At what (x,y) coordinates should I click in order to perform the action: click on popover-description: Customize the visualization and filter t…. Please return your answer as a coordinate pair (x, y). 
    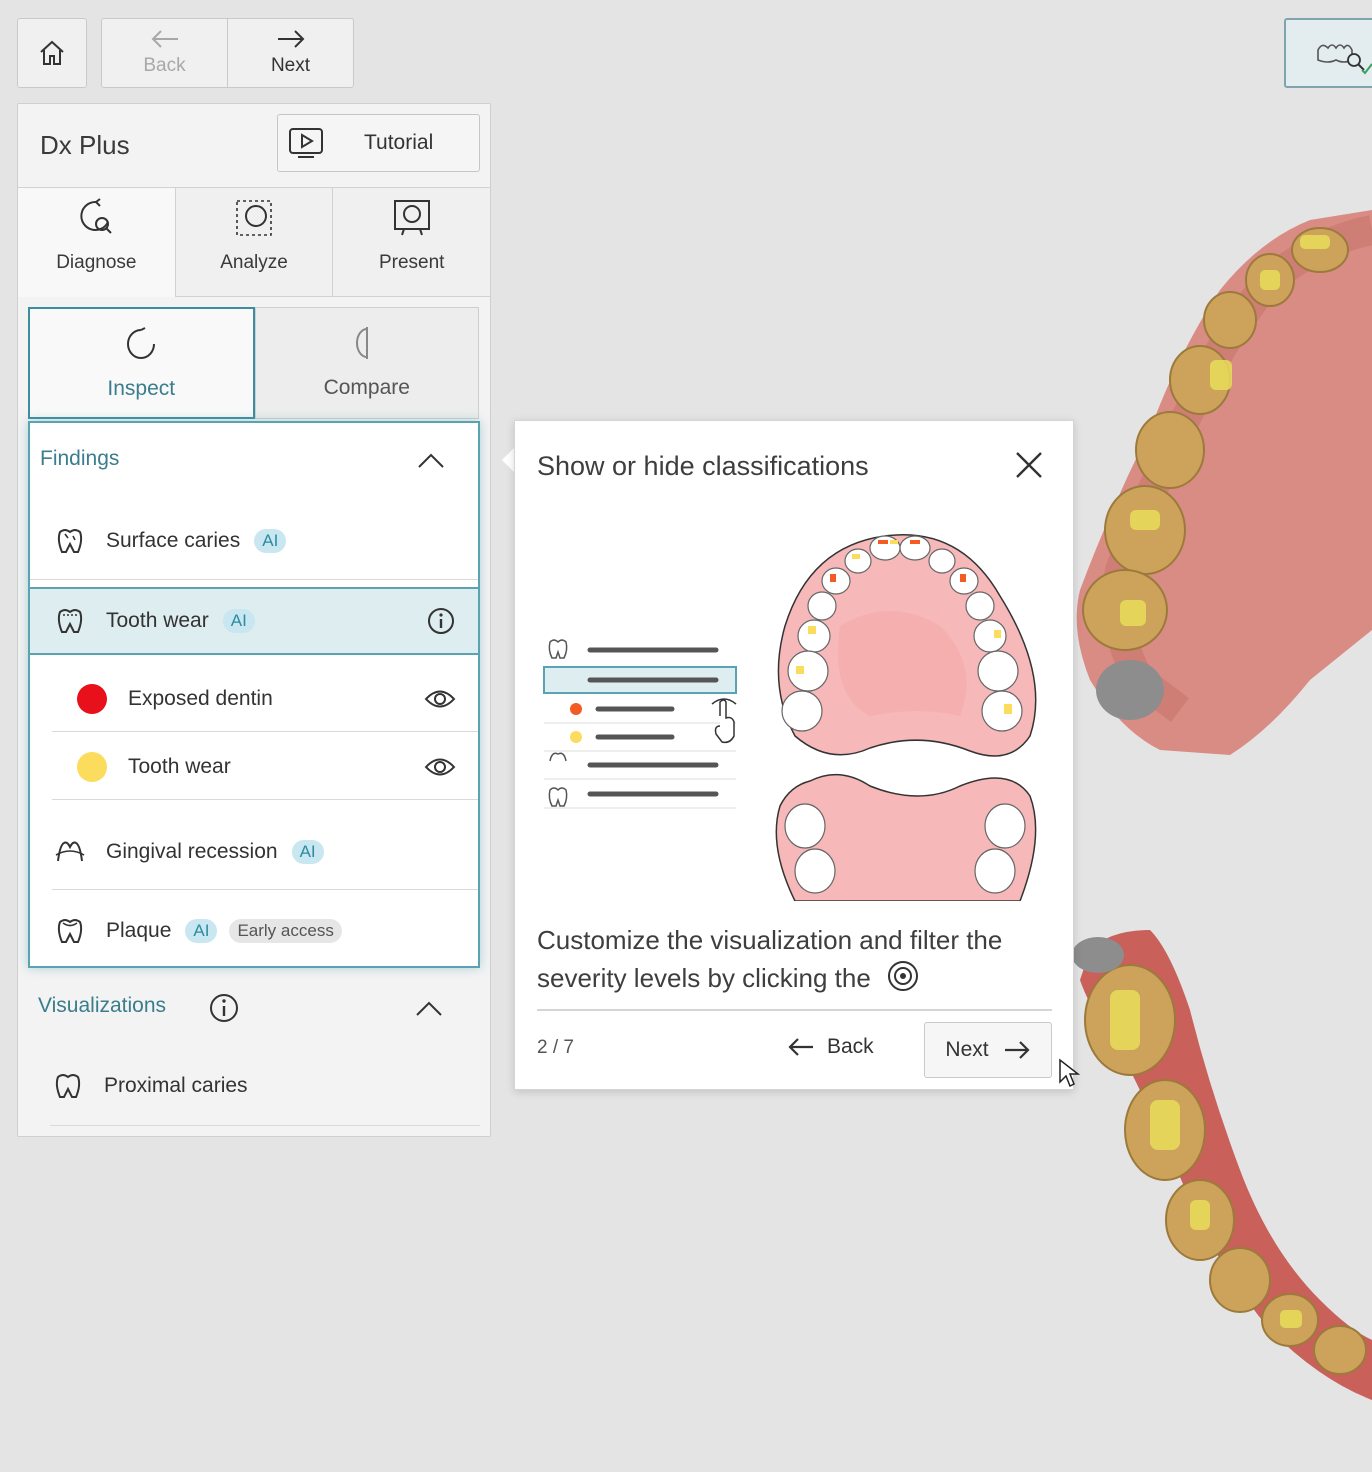
    Looking at the image, I should click on (797, 959).